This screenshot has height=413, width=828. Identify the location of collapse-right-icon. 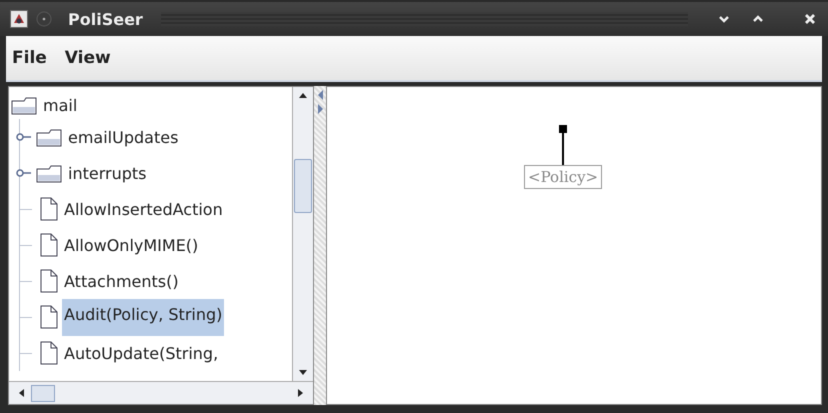
(320, 109).